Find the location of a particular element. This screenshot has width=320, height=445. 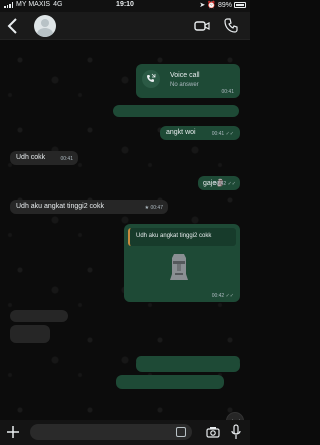

quoted-message: Udh aku angkat tinggi2 cokk is located at coordinates (182, 237).